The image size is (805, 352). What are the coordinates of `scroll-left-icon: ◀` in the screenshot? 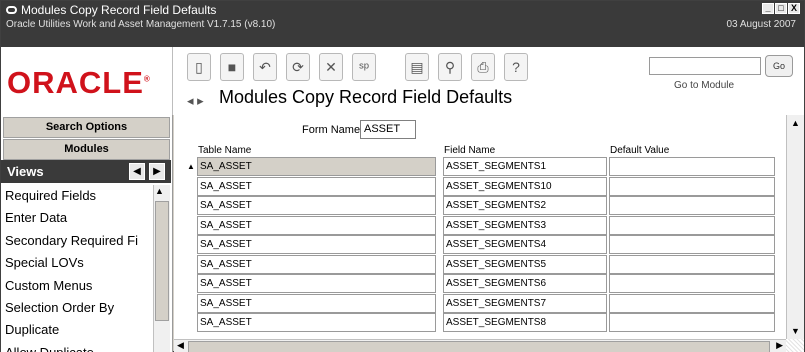 It's located at (180, 345).